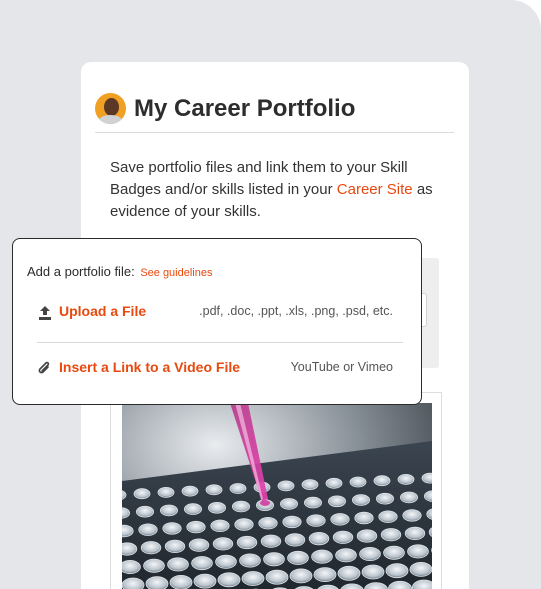  Describe the element at coordinates (375, 189) in the screenshot. I see `career-site-link: Career Site` at that location.